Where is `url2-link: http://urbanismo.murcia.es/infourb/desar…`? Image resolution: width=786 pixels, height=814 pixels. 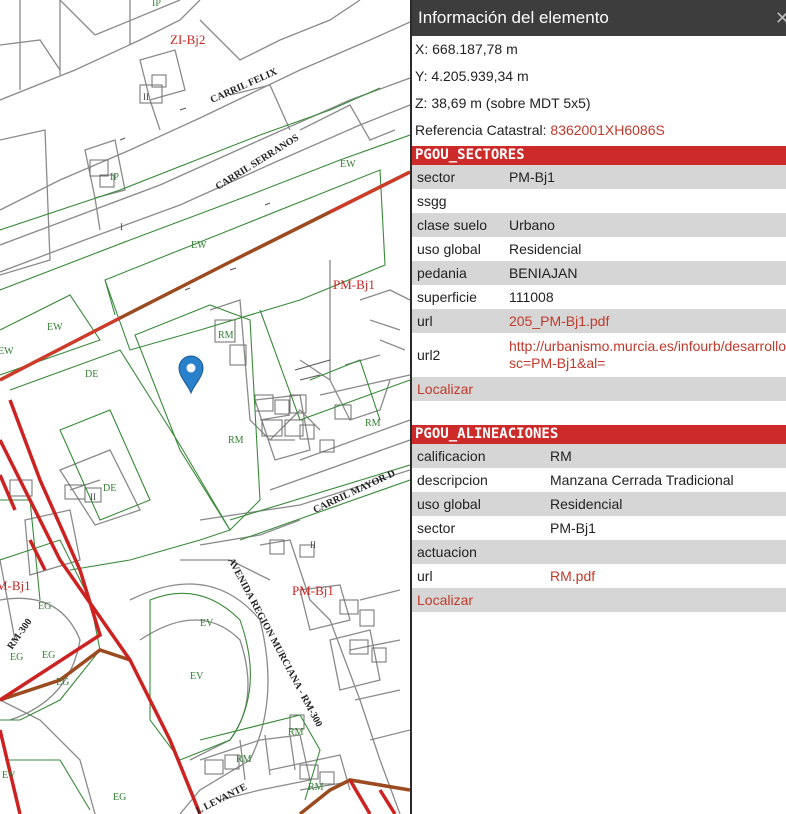
url2-link: http://urbanismo.murcia.es/infourb/desar… is located at coordinates (645, 355).